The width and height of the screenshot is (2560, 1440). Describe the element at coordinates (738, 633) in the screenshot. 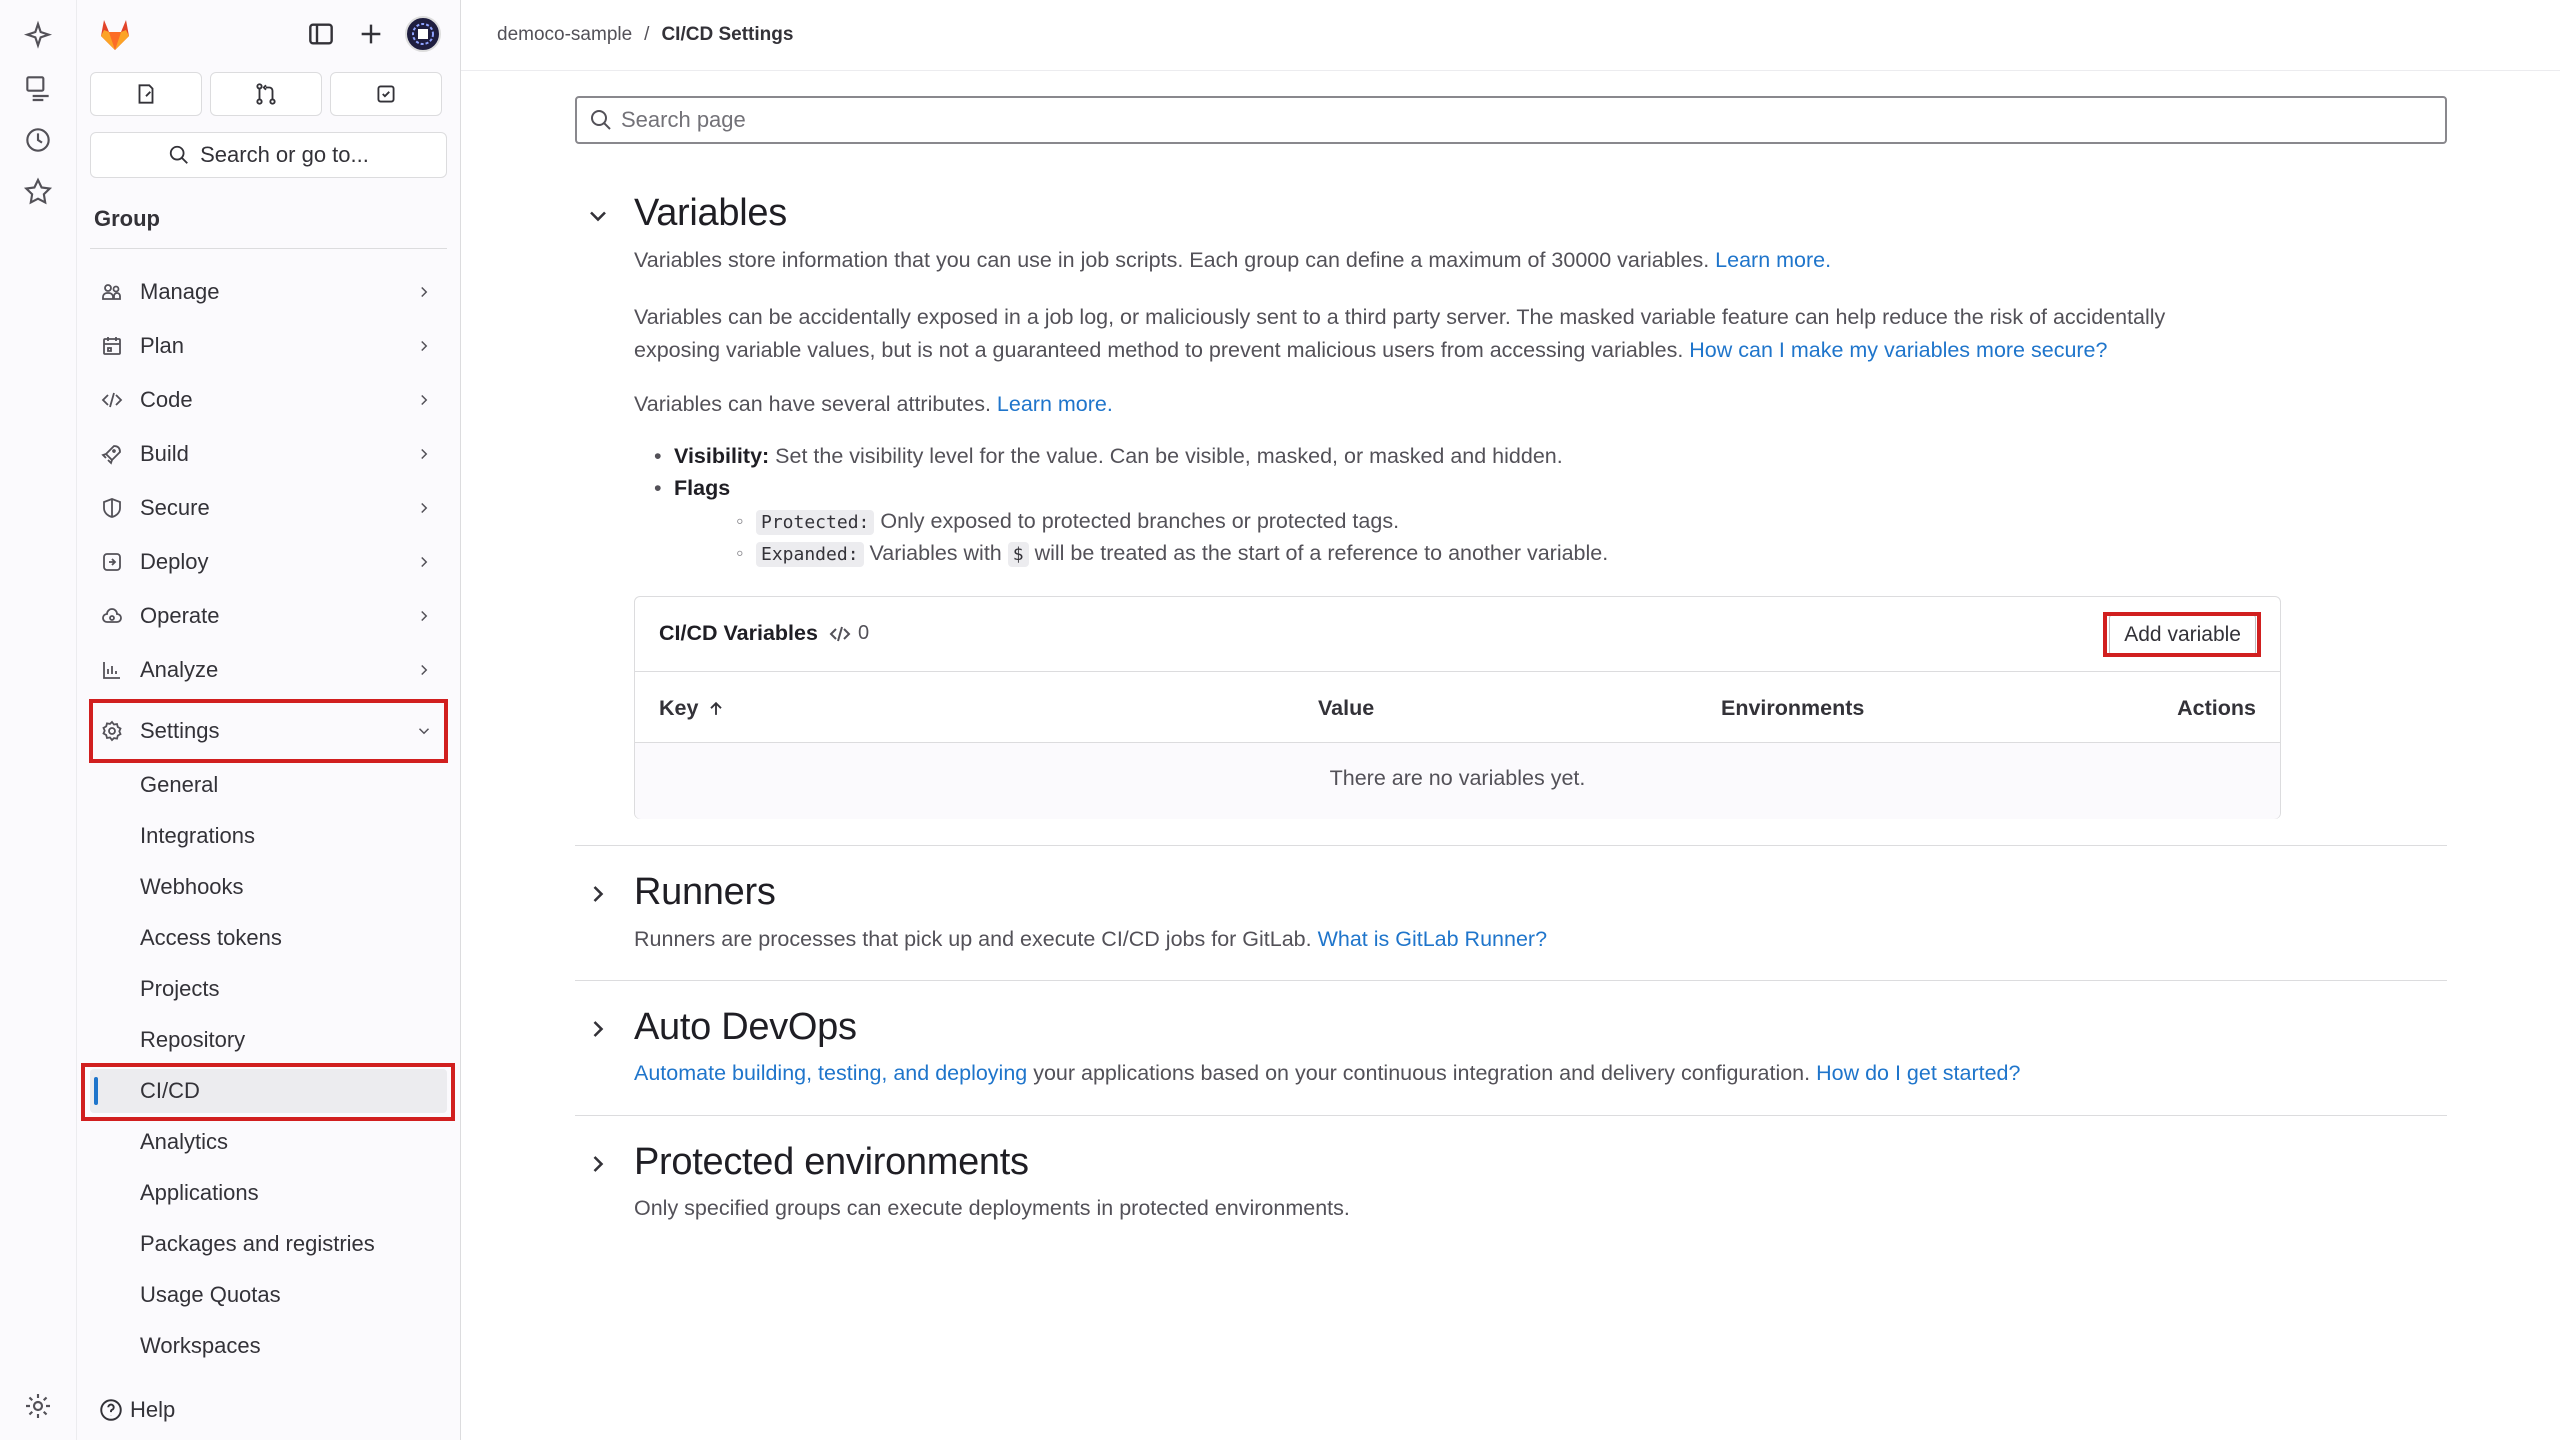

I see `card-title-text: CI/CD Variables` at that location.